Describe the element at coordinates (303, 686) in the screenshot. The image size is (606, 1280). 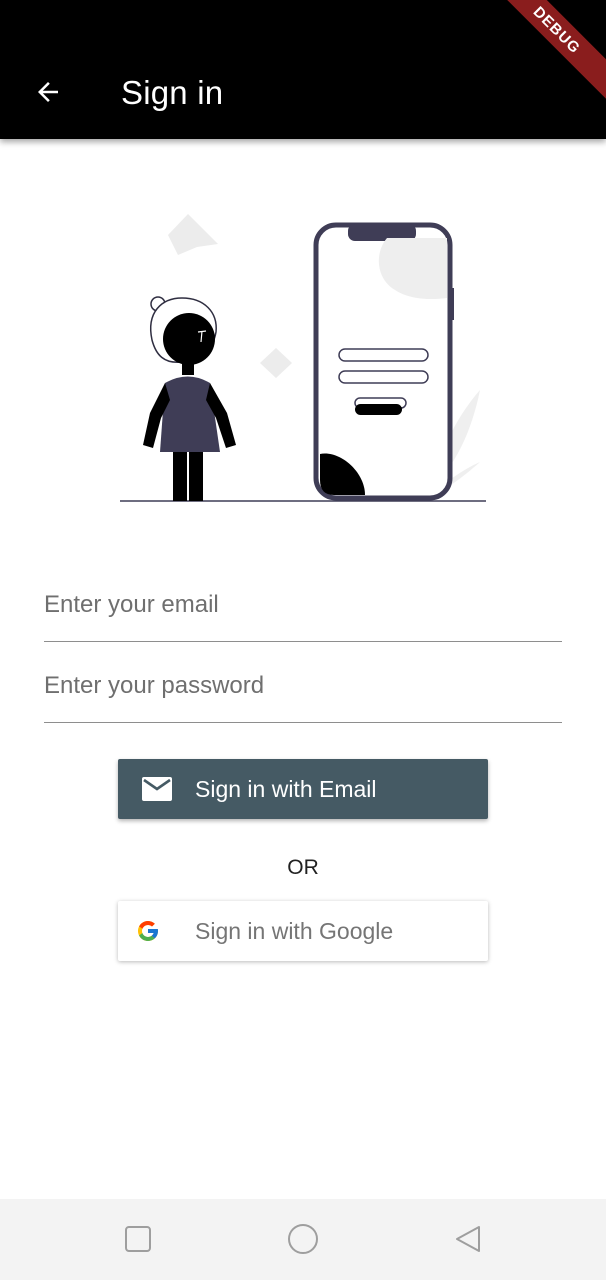
I see `password-input` at that location.